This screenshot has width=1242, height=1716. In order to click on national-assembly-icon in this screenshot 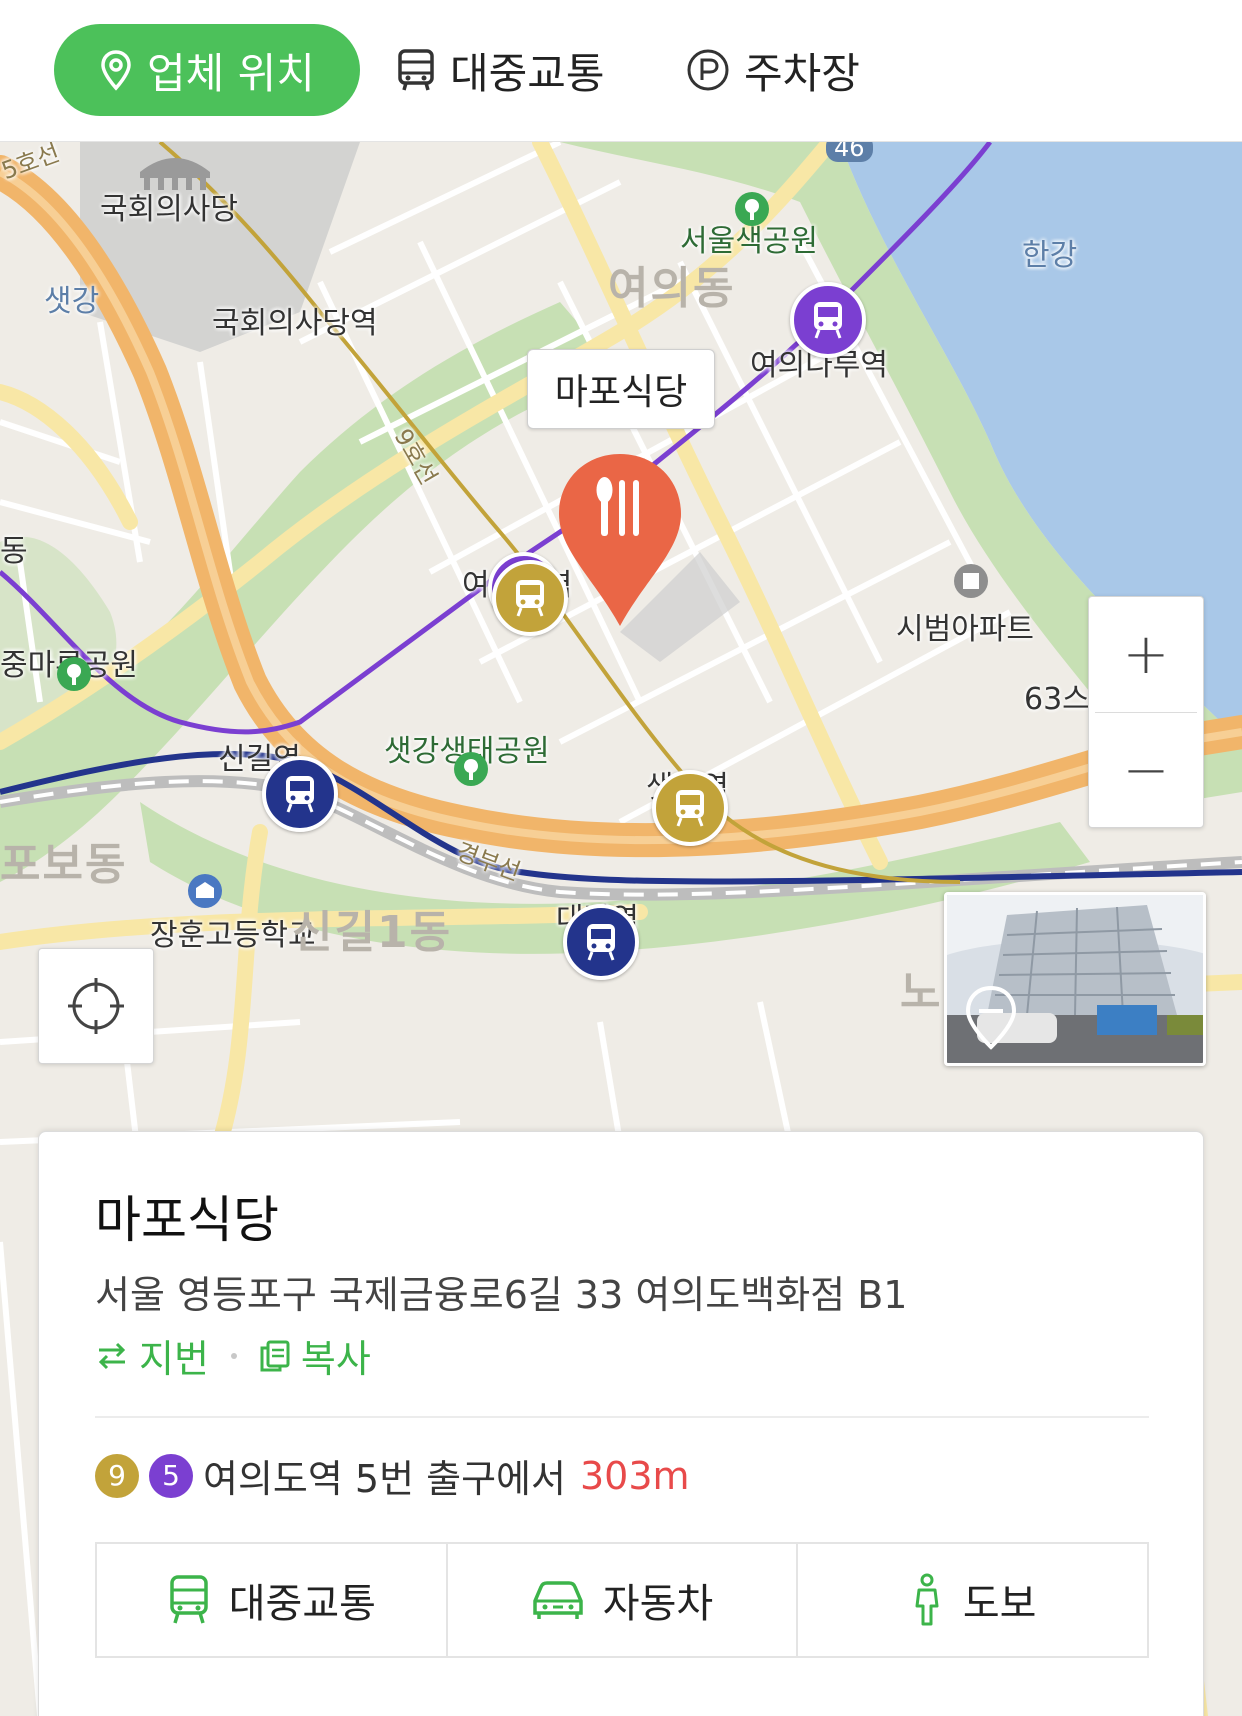, I will do `click(175, 174)`.